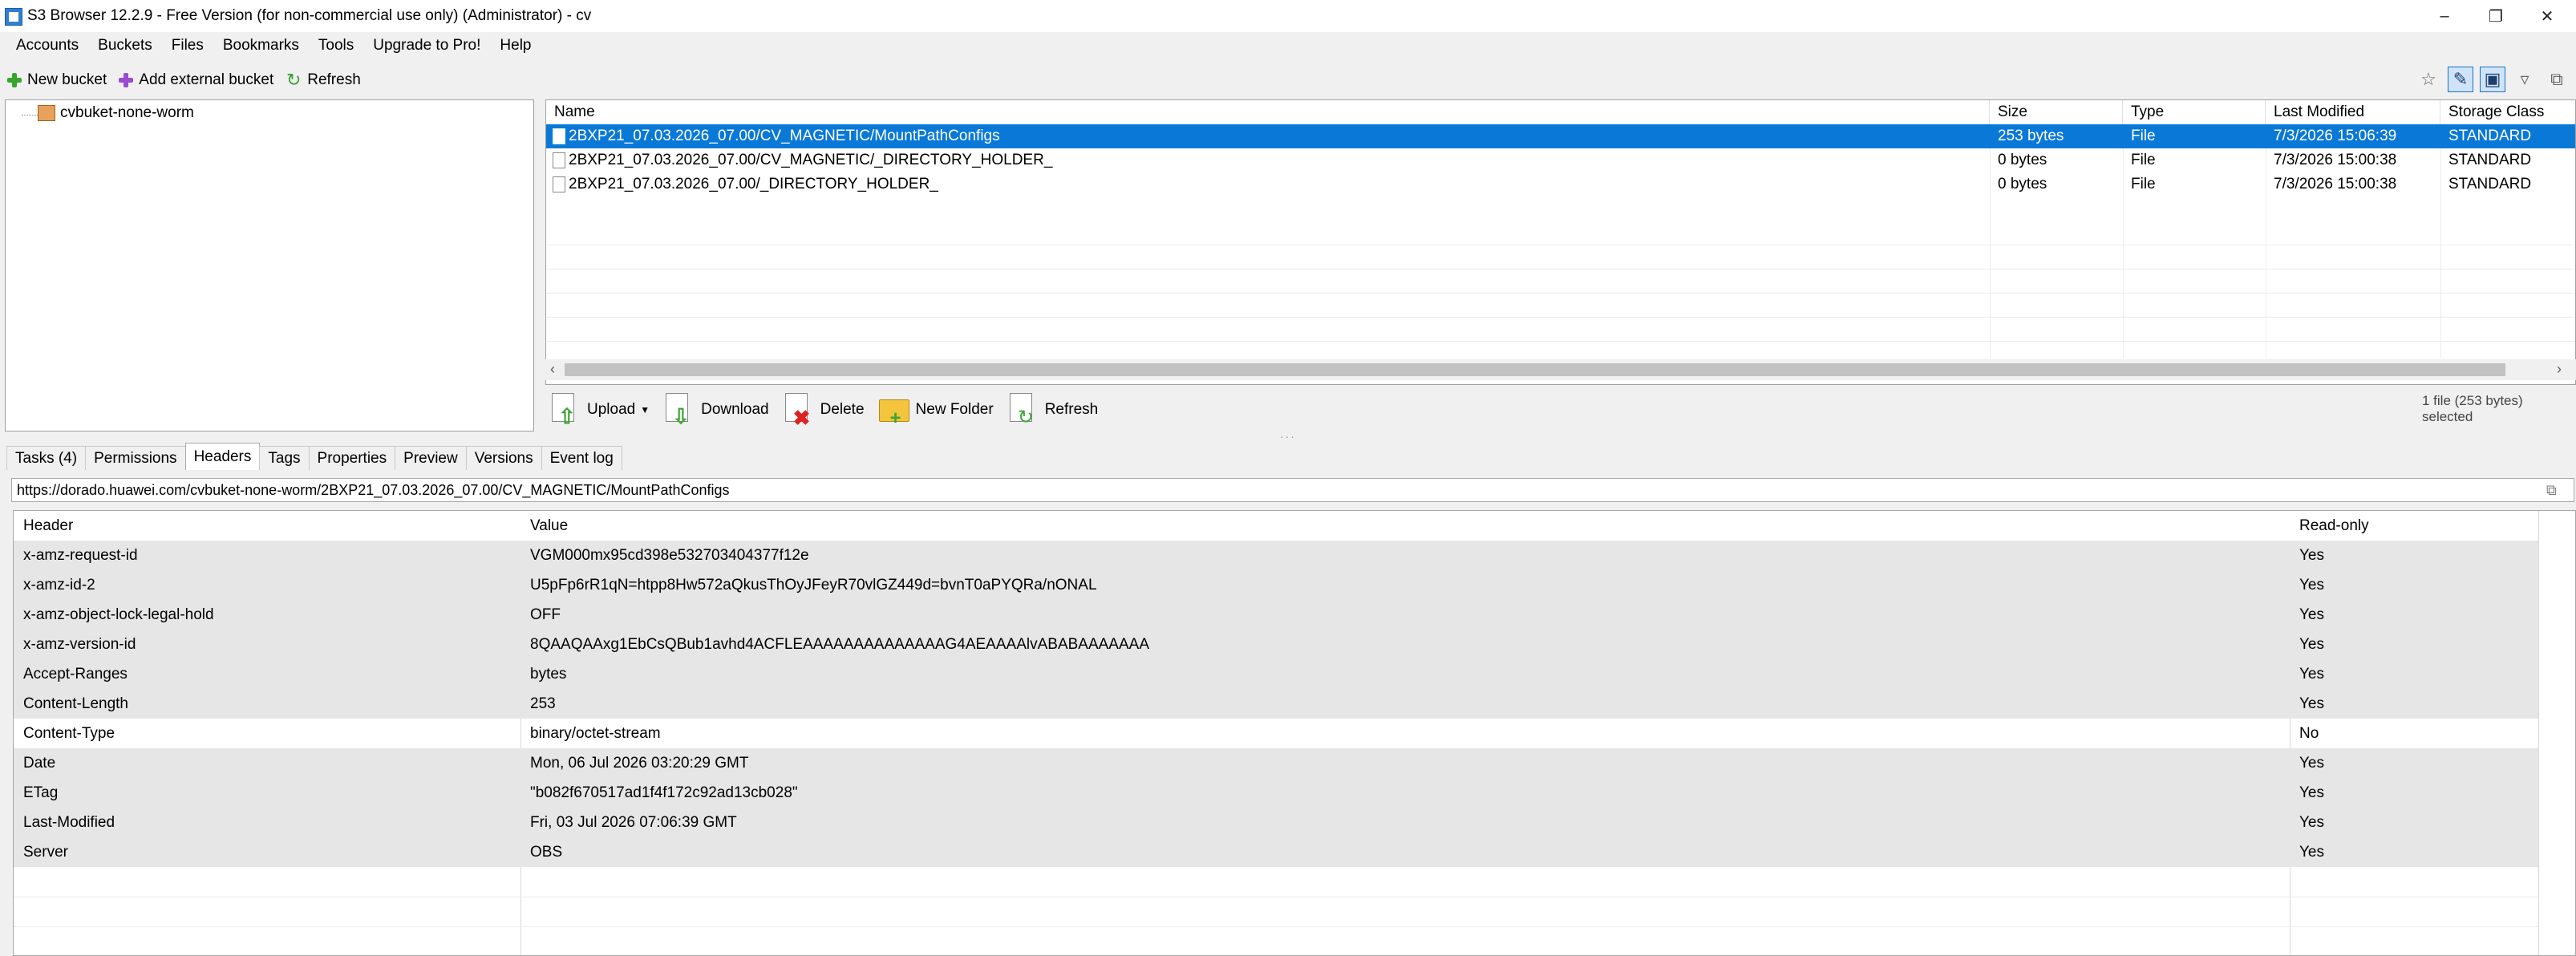 The height and width of the screenshot is (956, 2576). Describe the element at coordinates (2353, 112) in the screenshot. I see `column-last-modified: Last Modified` at that location.